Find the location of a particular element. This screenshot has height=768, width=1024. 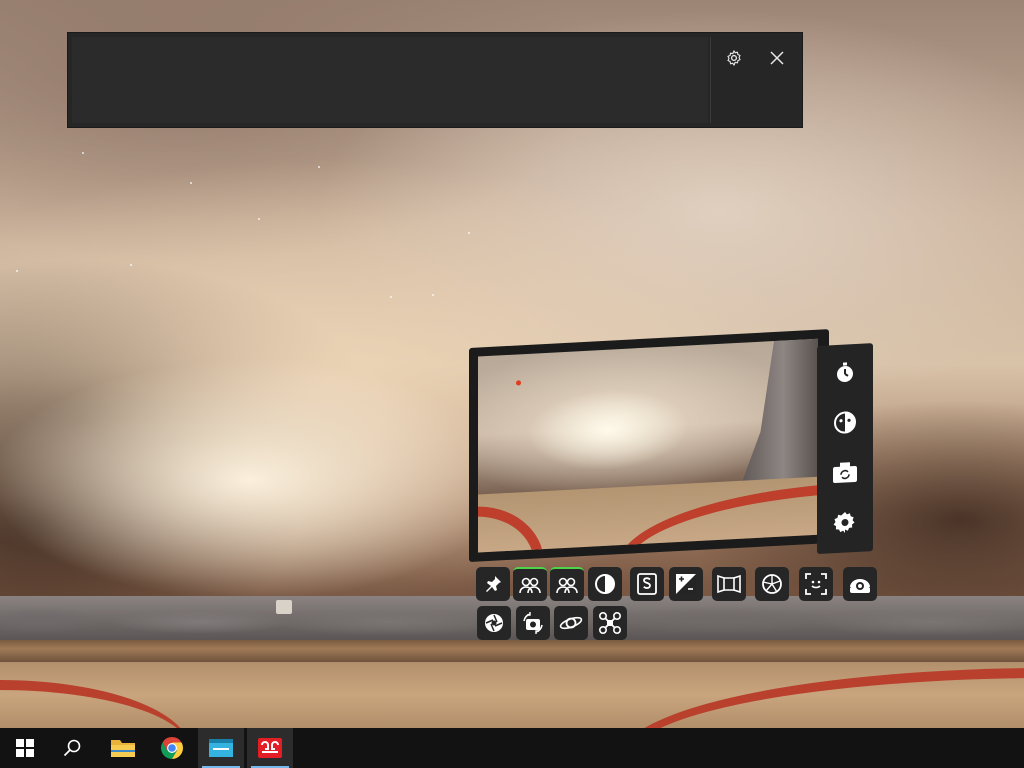

exposure-icon is located at coordinates (686, 584).